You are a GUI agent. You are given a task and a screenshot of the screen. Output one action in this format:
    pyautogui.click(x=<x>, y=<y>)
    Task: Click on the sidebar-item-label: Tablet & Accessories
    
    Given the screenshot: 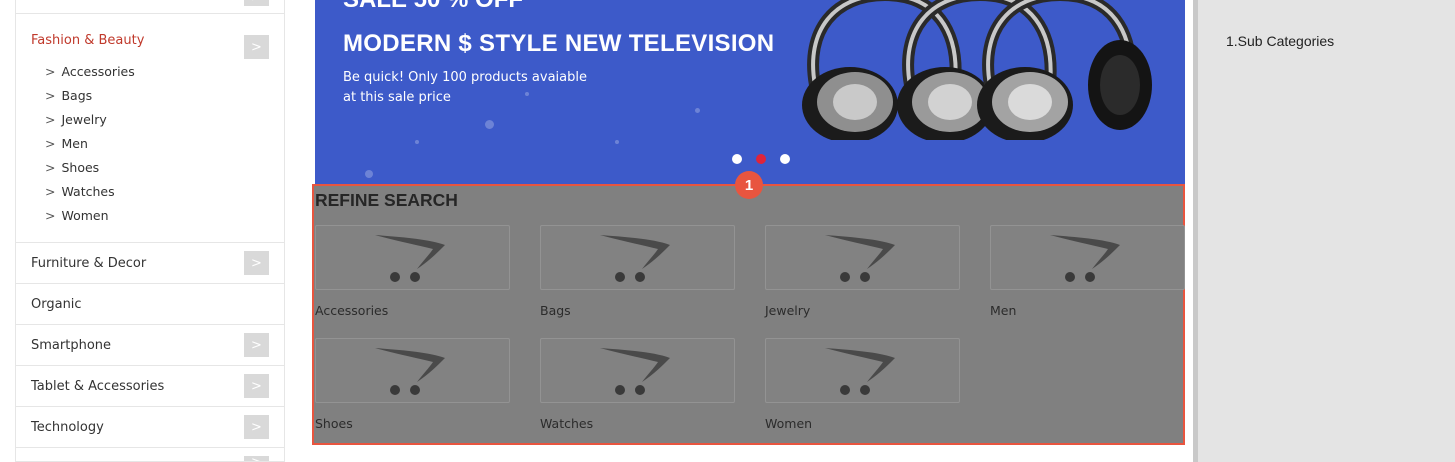 What is the action you would take?
    pyautogui.click(x=97, y=386)
    